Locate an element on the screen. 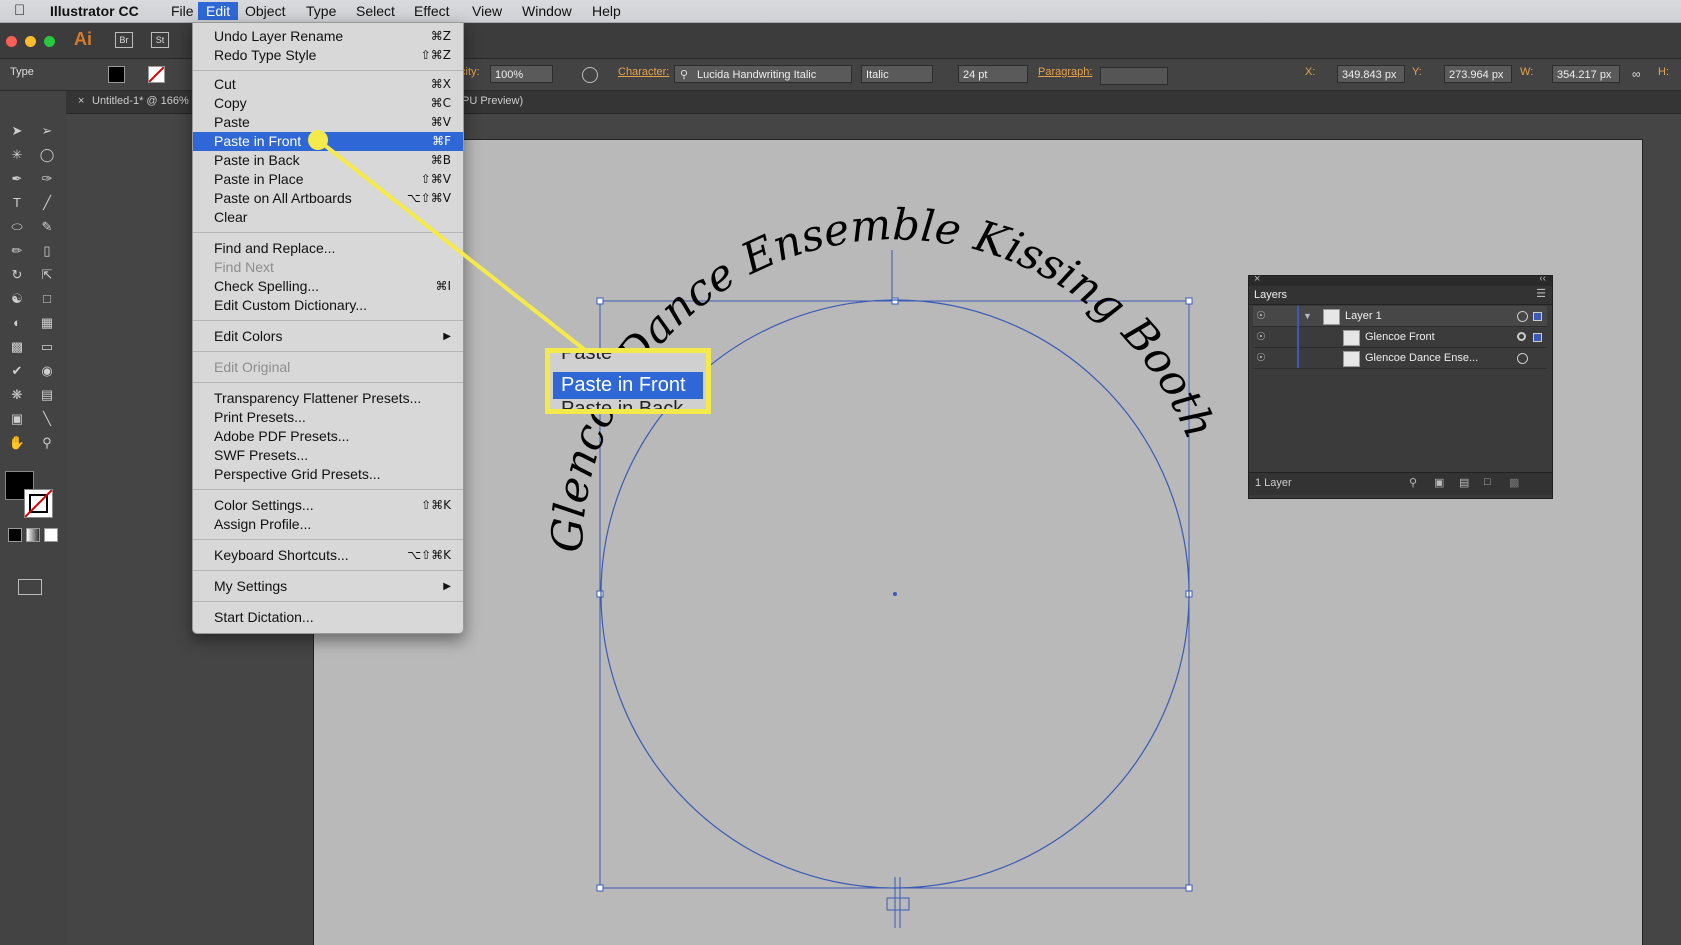 The width and height of the screenshot is (1681, 945). center-bracket-box is located at coordinates (898, 904).